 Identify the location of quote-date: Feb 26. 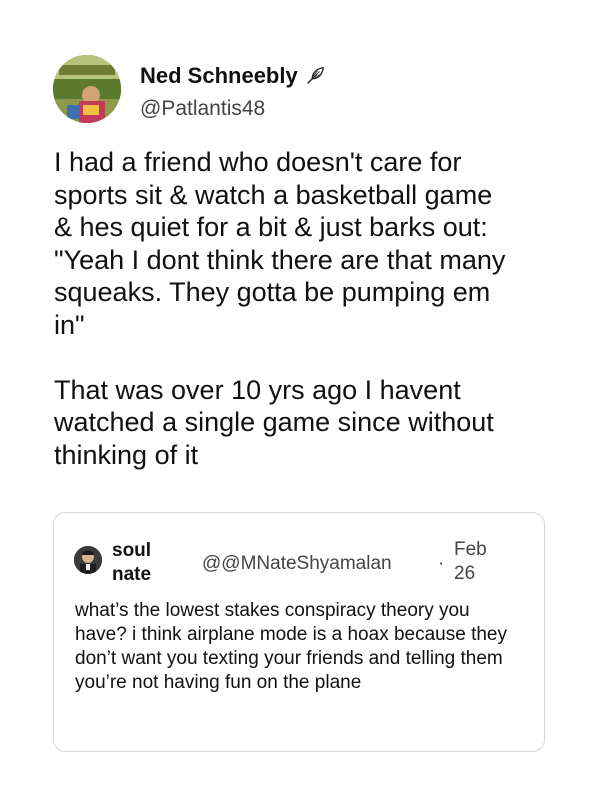
(474, 562).